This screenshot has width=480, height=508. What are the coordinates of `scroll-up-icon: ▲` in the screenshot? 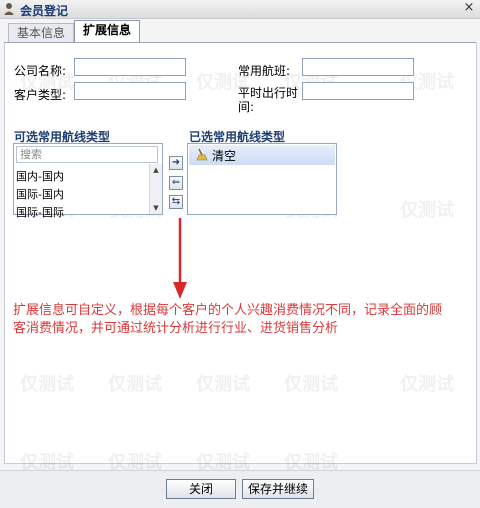 It's located at (156, 170).